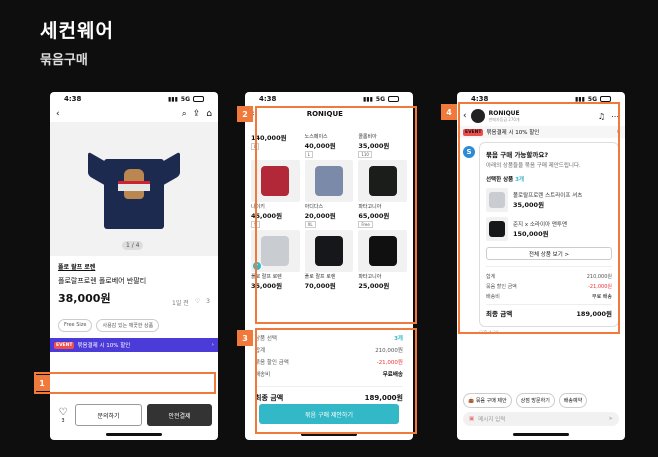  What do you see at coordinates (449, 112) in the screenshot?
I see `marker-4: 4` at bounding box center [449, 112].